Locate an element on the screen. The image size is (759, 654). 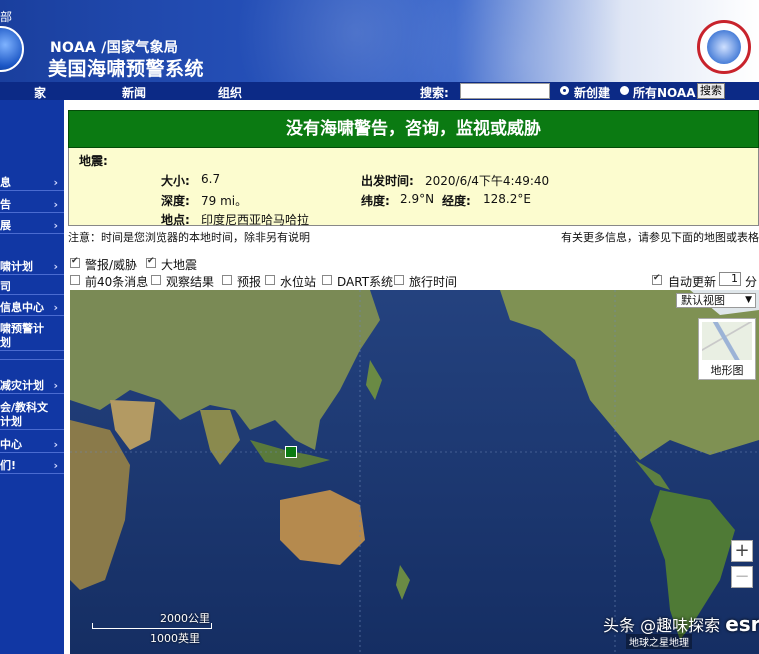
latitude-value: 2.9°N is located at coordinates (417, 199).